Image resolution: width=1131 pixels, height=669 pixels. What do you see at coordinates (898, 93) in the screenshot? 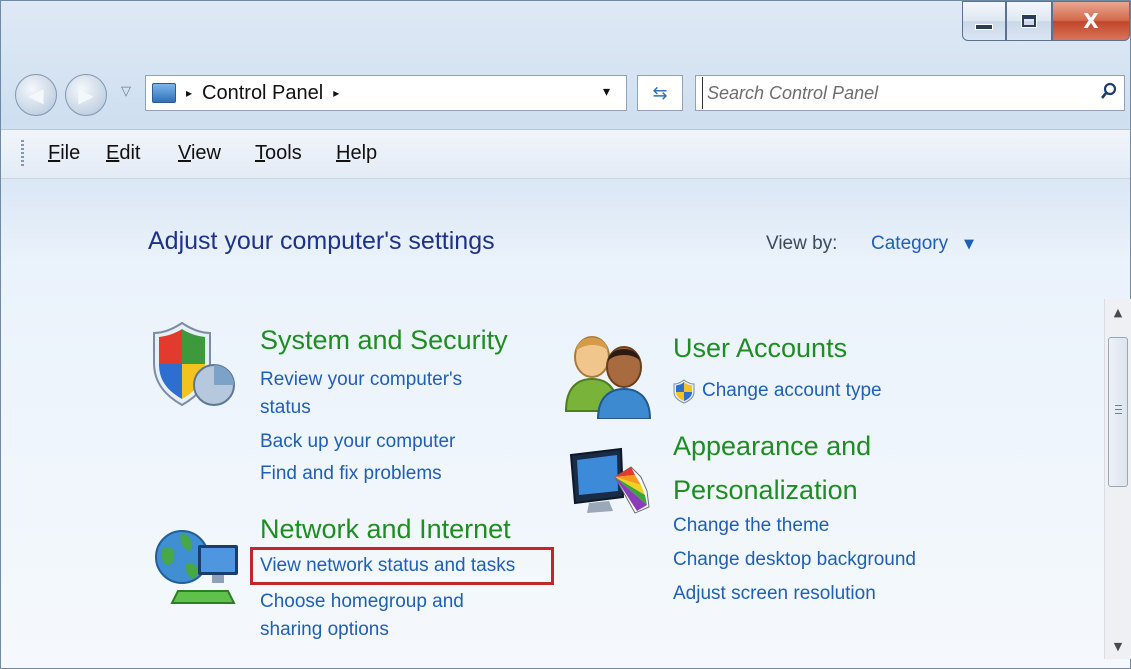
I see `search-input` at bounding box center [898, 93].